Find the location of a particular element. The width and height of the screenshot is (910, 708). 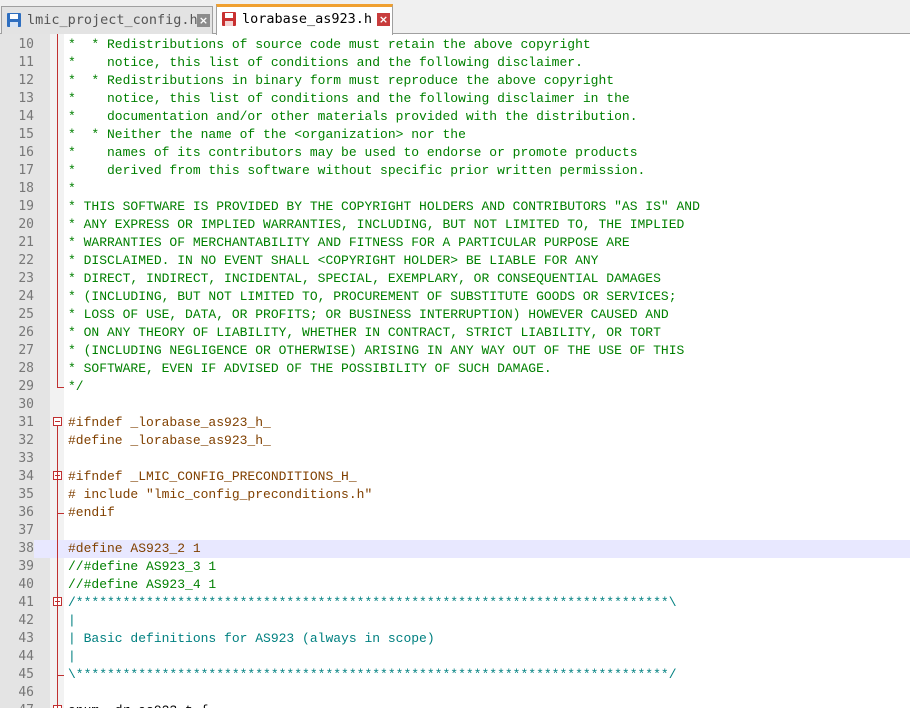

line-number: 14 is located at coordinates (26, 116).